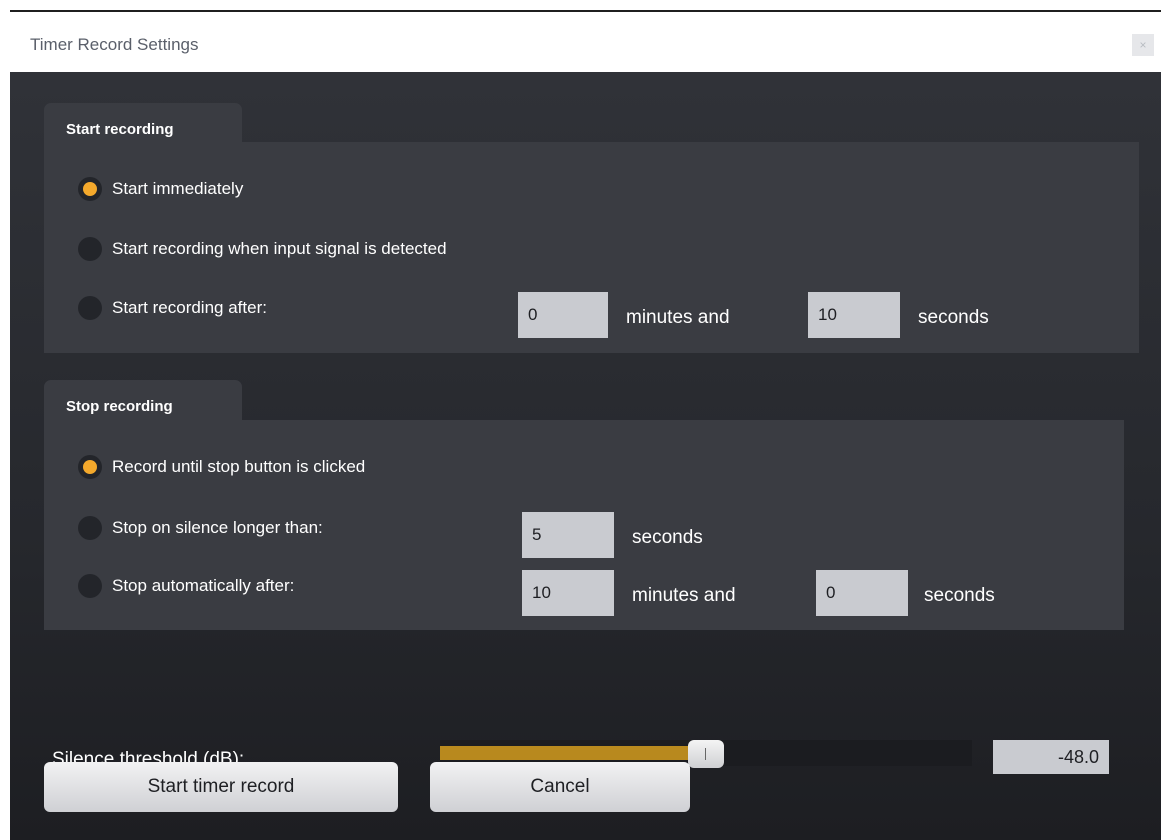  Describe the element at coordinates (678, 317) in the screenshot. I see `start-minutes-and-label: minutes and` at that location.